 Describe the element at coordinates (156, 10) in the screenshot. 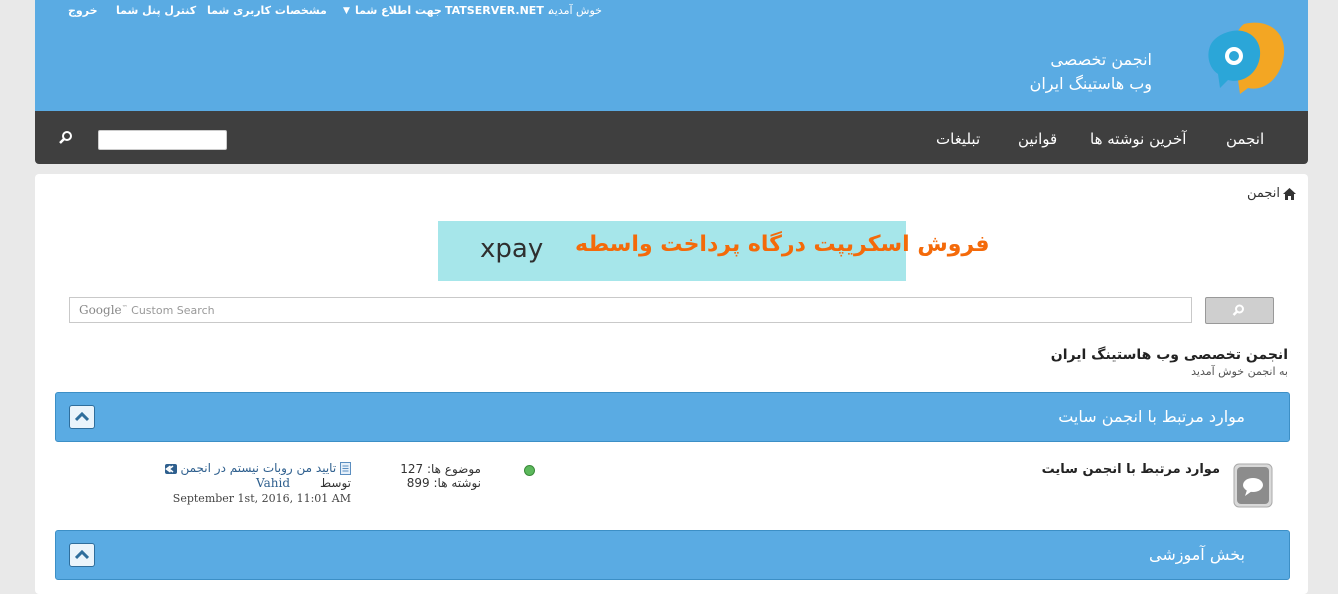

I see `control-panel-link: کنترل پنل شما` at that location.